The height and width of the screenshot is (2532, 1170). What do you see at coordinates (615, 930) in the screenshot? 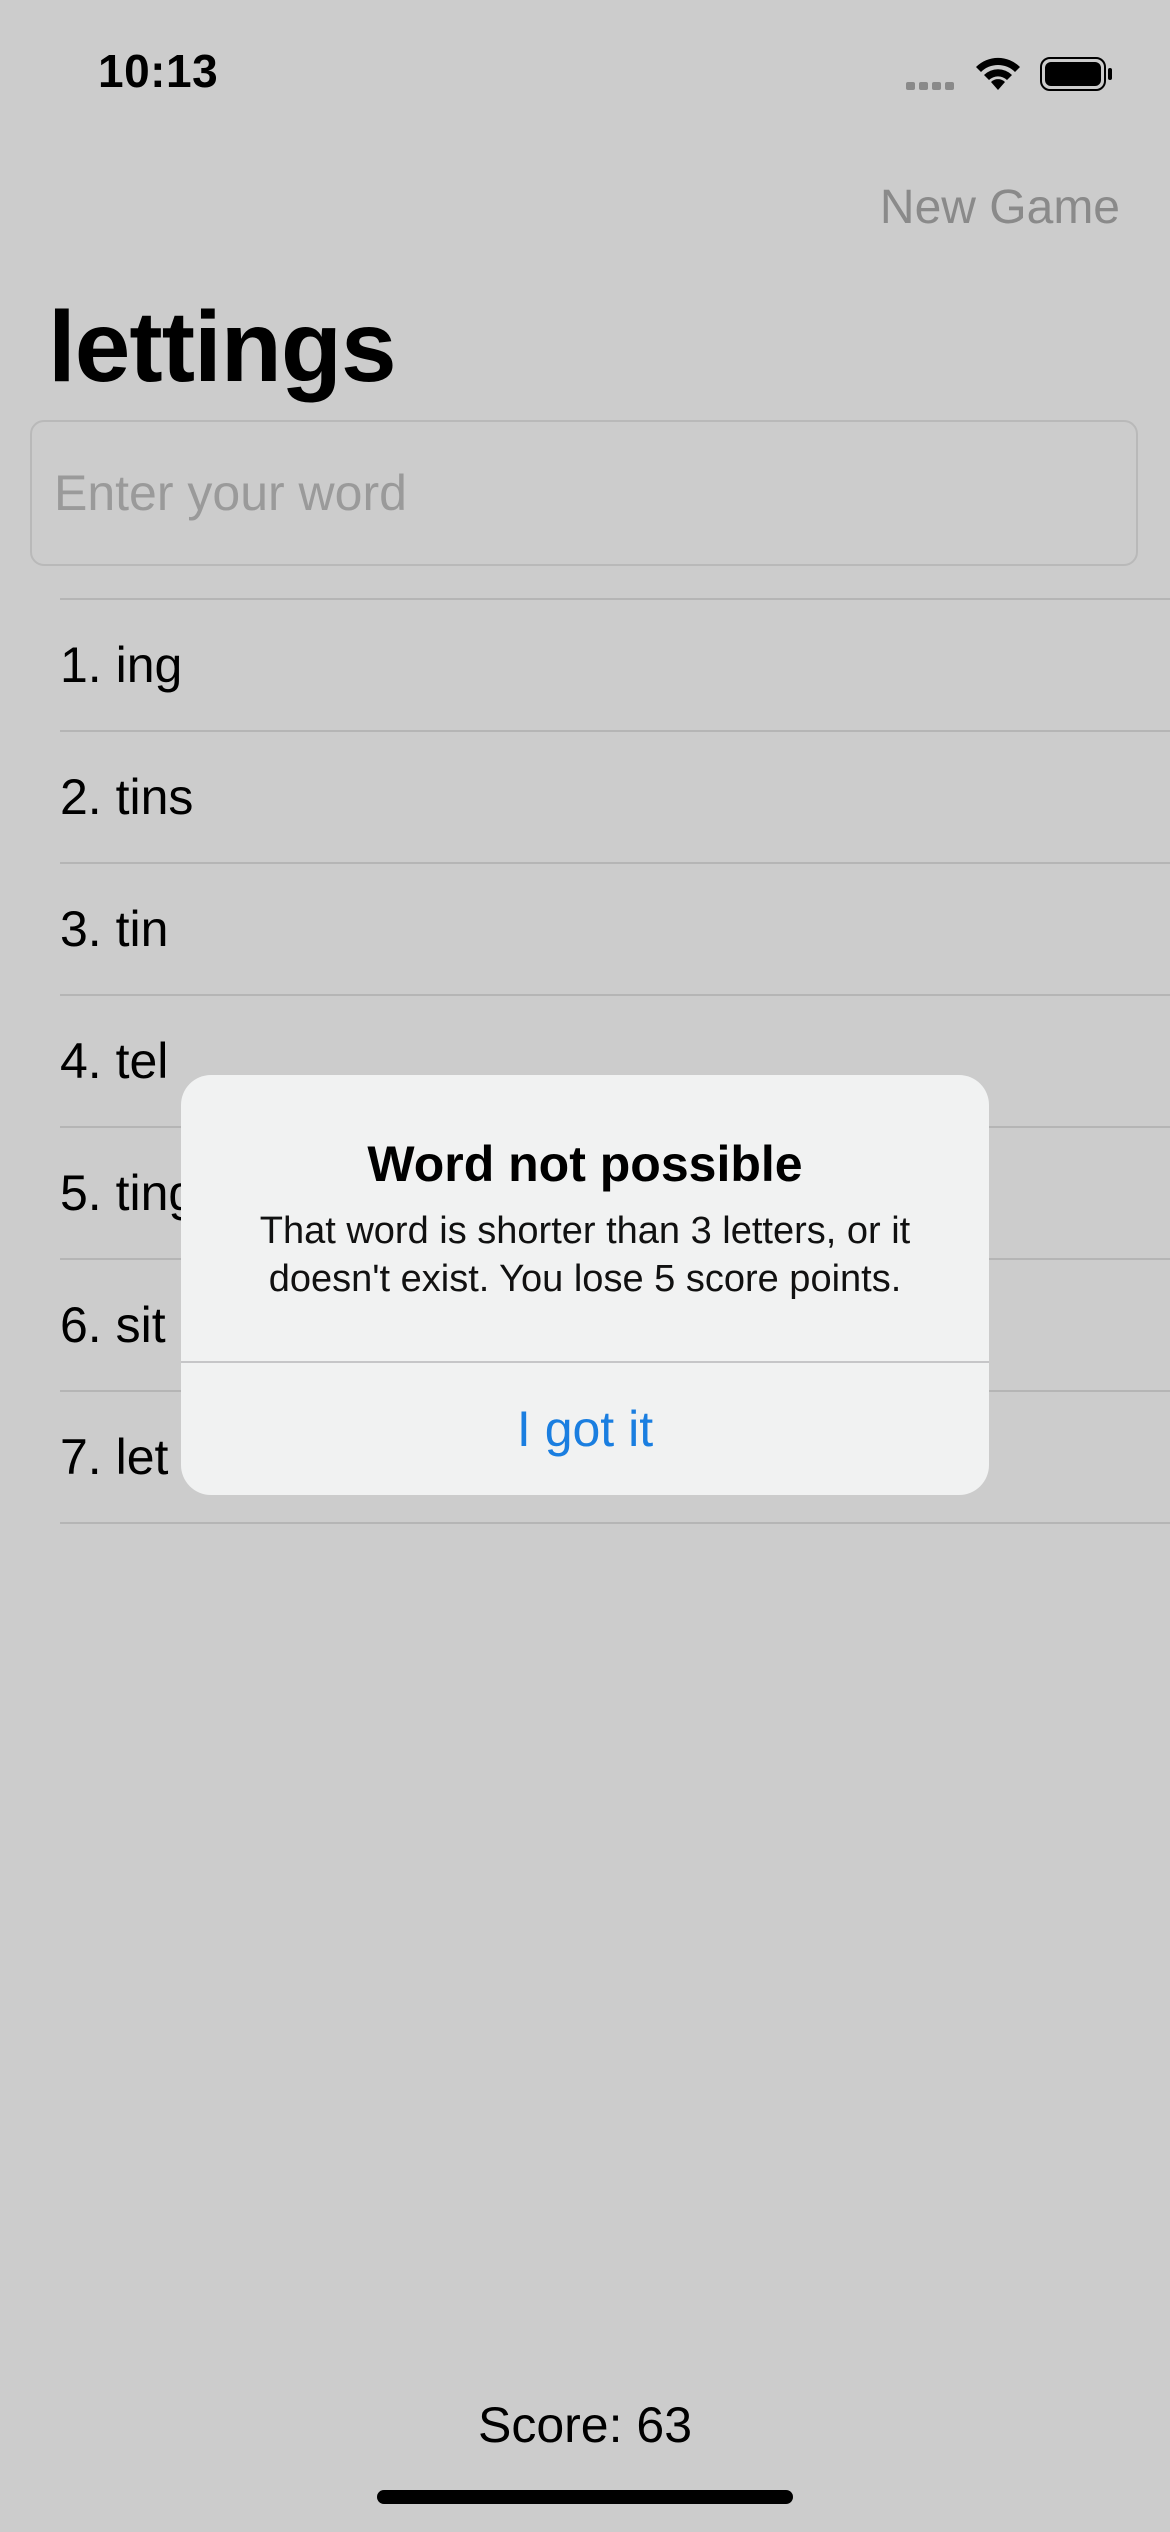
I see `list-item: 3. tin` at bounding box center [615, 930].